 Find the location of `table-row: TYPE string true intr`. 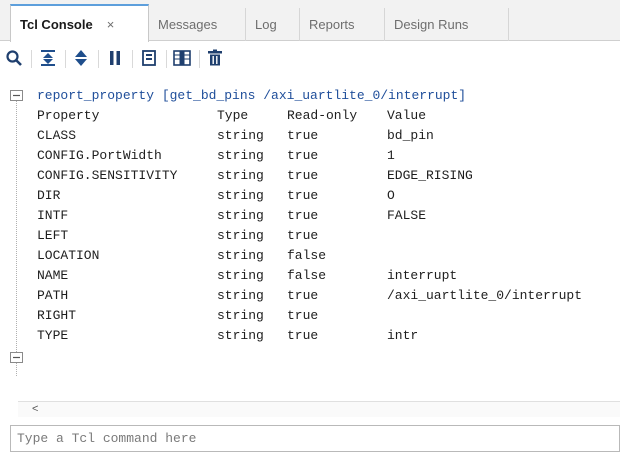

table-row: TYPE string true intr is located at coordinates (251, 336).